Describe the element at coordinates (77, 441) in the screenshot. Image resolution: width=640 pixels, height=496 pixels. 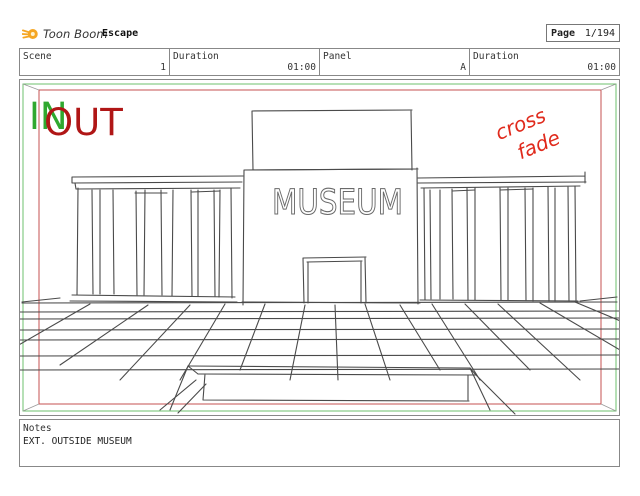
I see `notes-text: EXT. OUTSIDE MUSEUM` at that location.